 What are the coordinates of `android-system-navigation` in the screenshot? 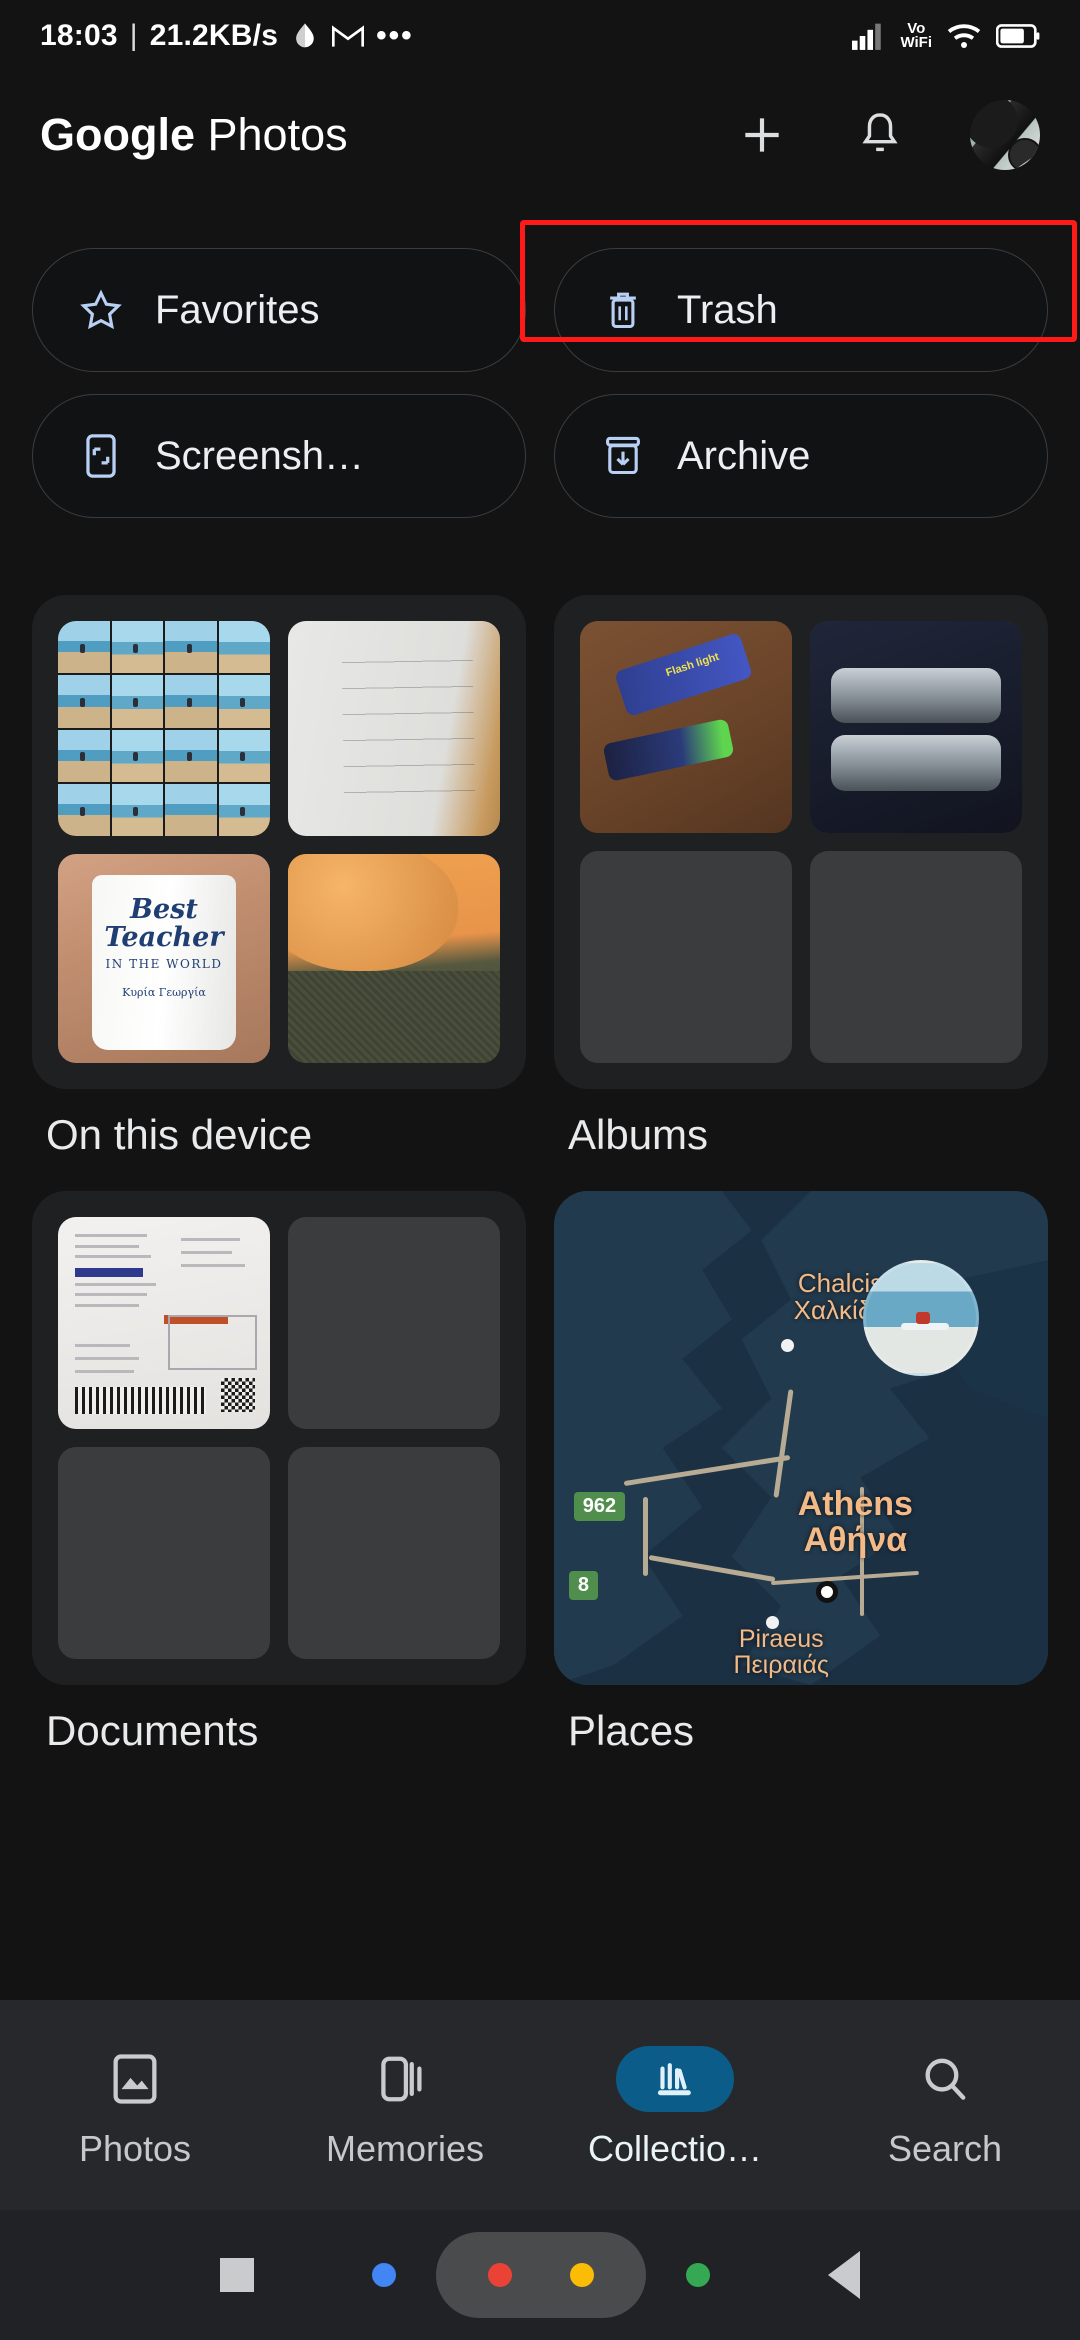 It's located at (540, 2275).